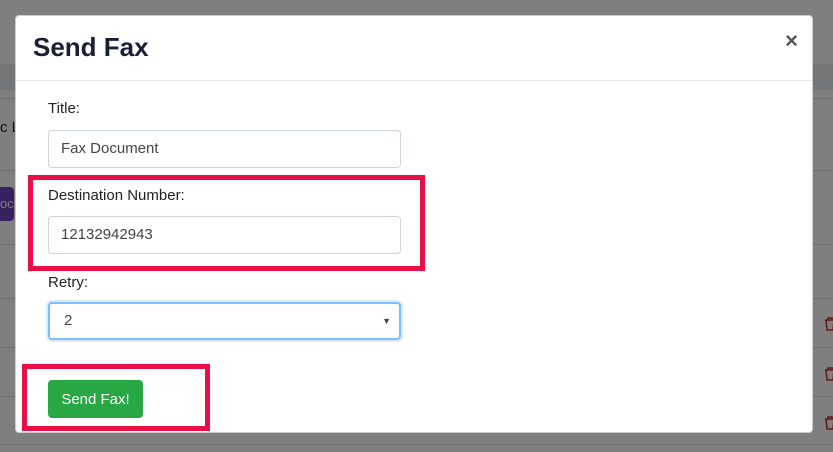 Image resolution: width=833 pixels, height=452 pixels. What do you see at coordinates (224, 235) in the screenshot?
I see `destination-number-input: 12132942943` at bounding box center [224, 235].